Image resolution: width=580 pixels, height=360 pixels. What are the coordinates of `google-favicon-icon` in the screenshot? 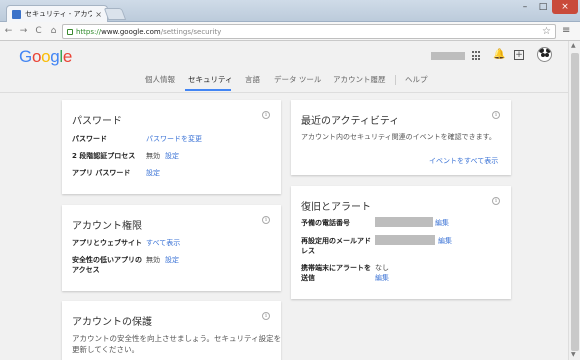 It's located at (16, 14).